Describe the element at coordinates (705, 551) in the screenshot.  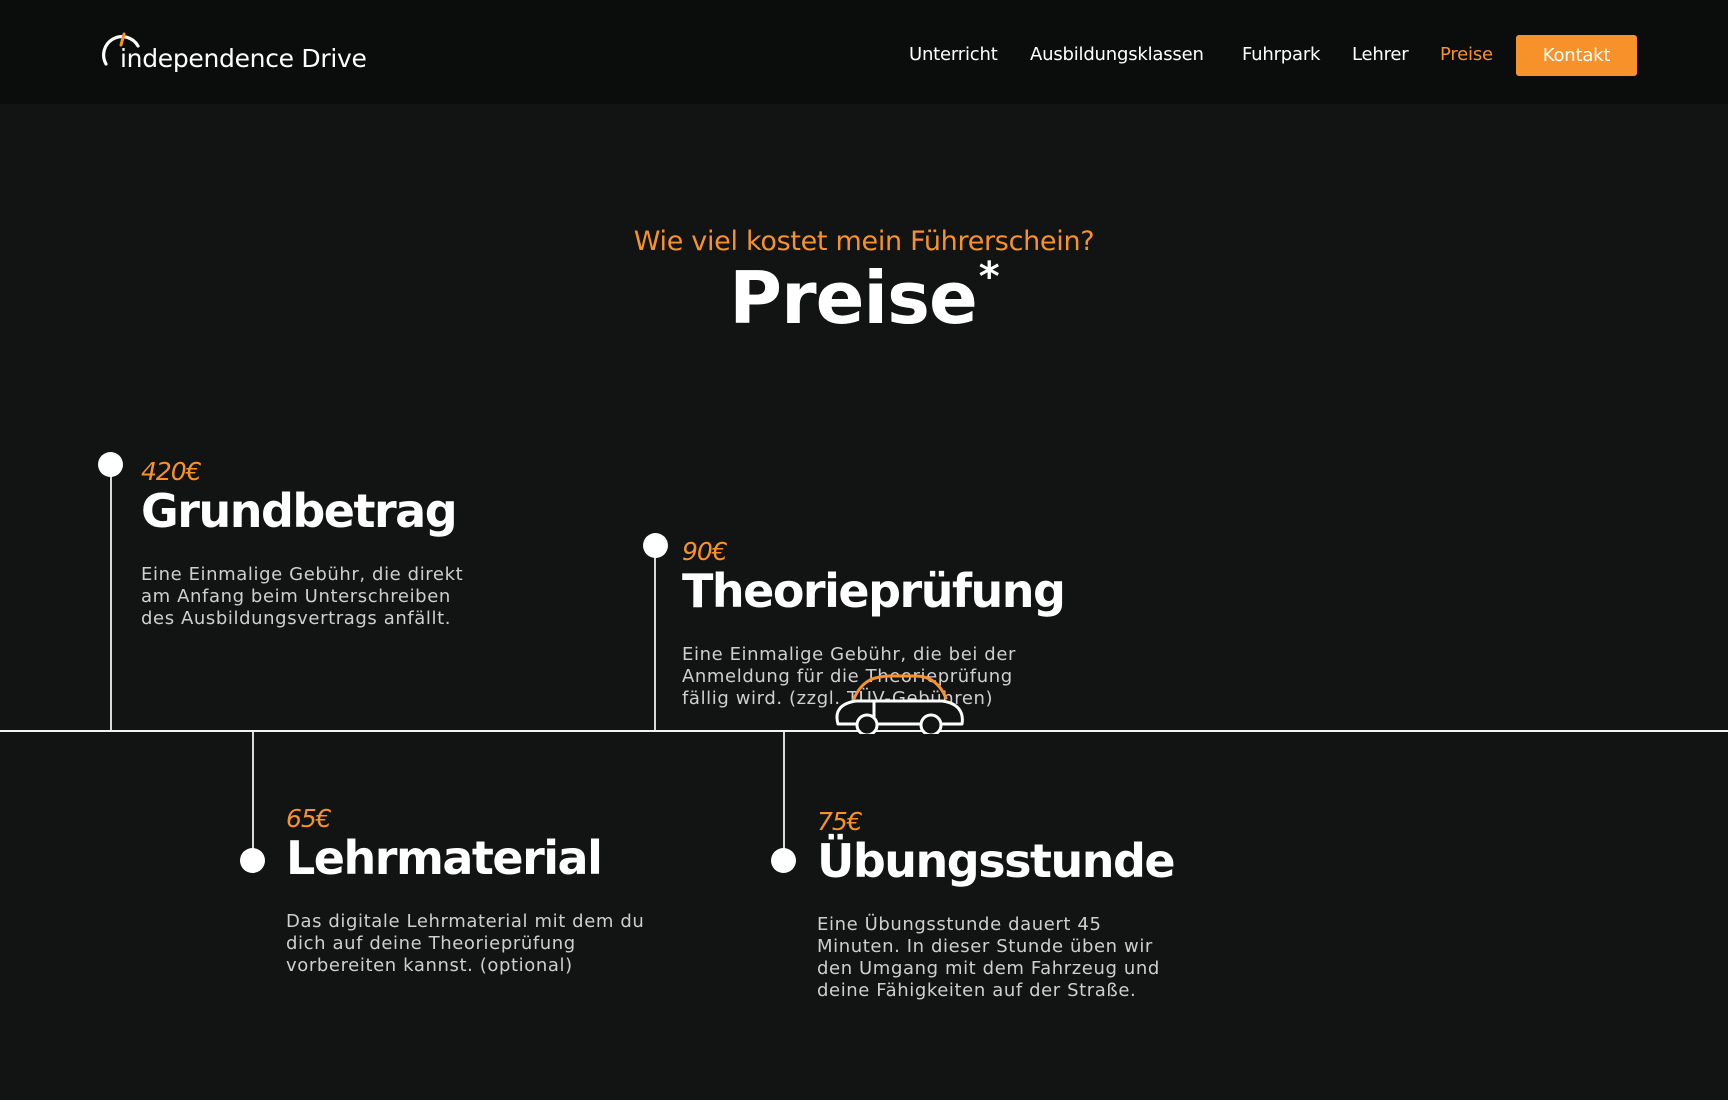
I see `price-amount: 90€` at that location.